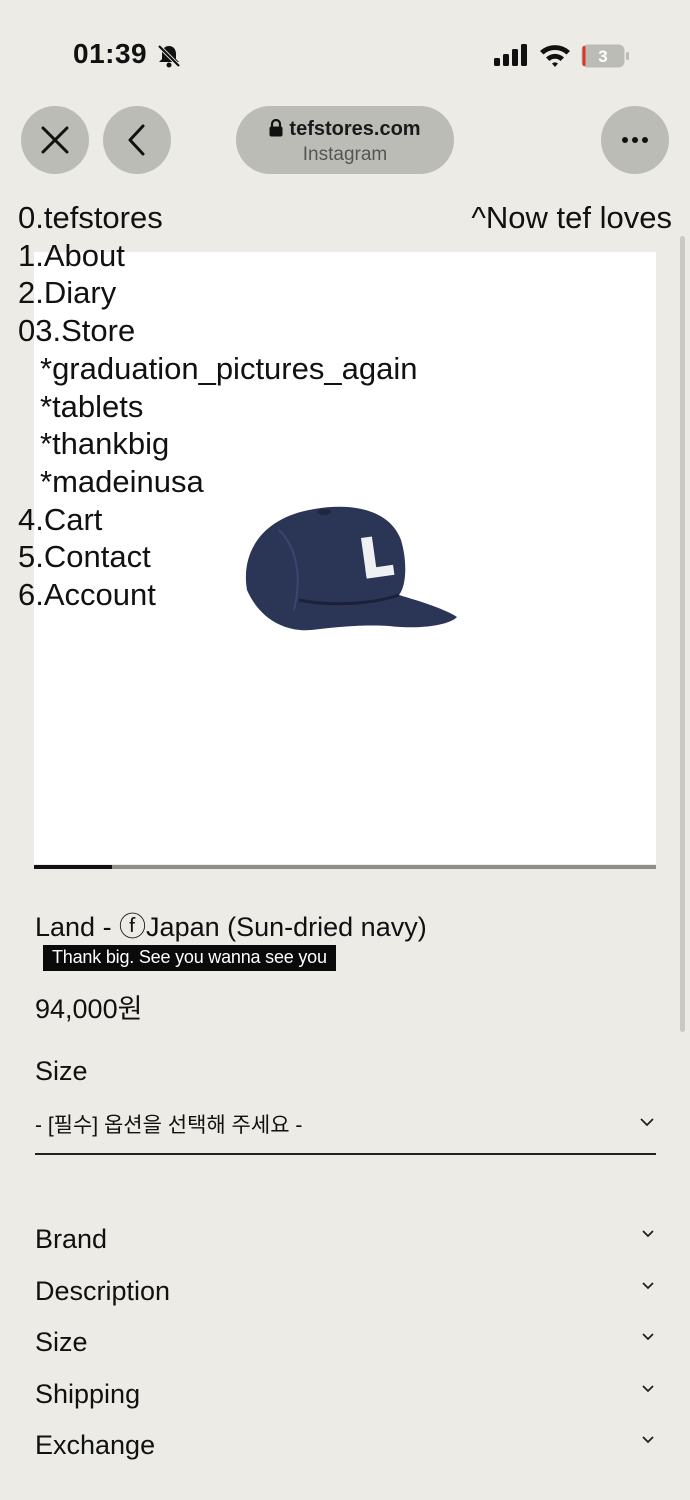 This screenshot has height=1500, width=690. Describe the element at coordinates (217, 293) in the screenshot. I see `menu-item-diary: 2.Diary` at that location.